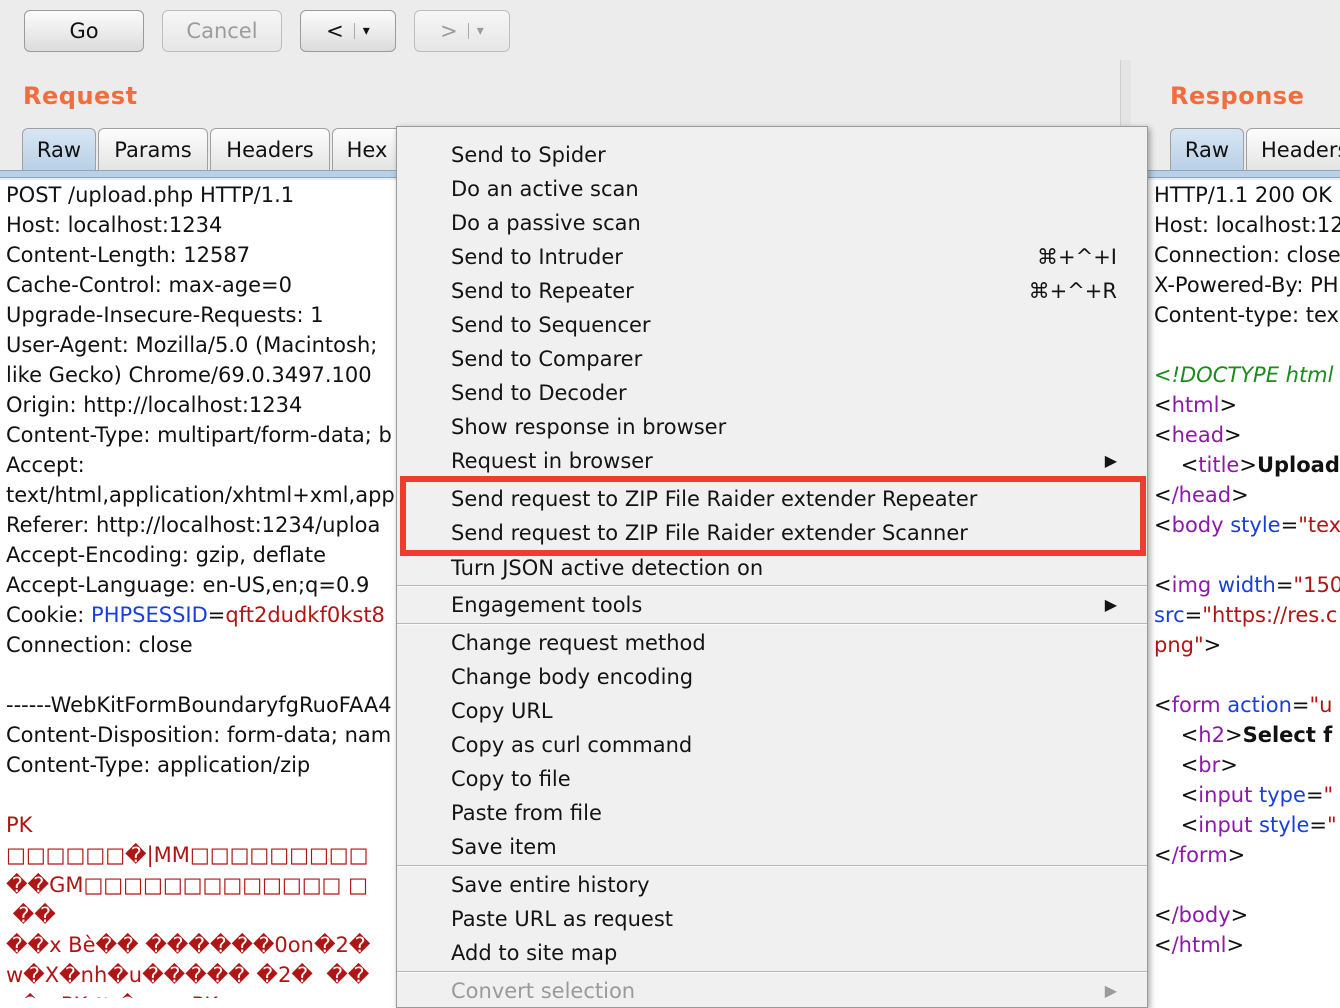 Image resolution: width=1340 pixels, height=1008 pixels. Describe the element at coordinates (114, 225) in the screenshot. I see `request-line: Host: localhost:1234` at that location.